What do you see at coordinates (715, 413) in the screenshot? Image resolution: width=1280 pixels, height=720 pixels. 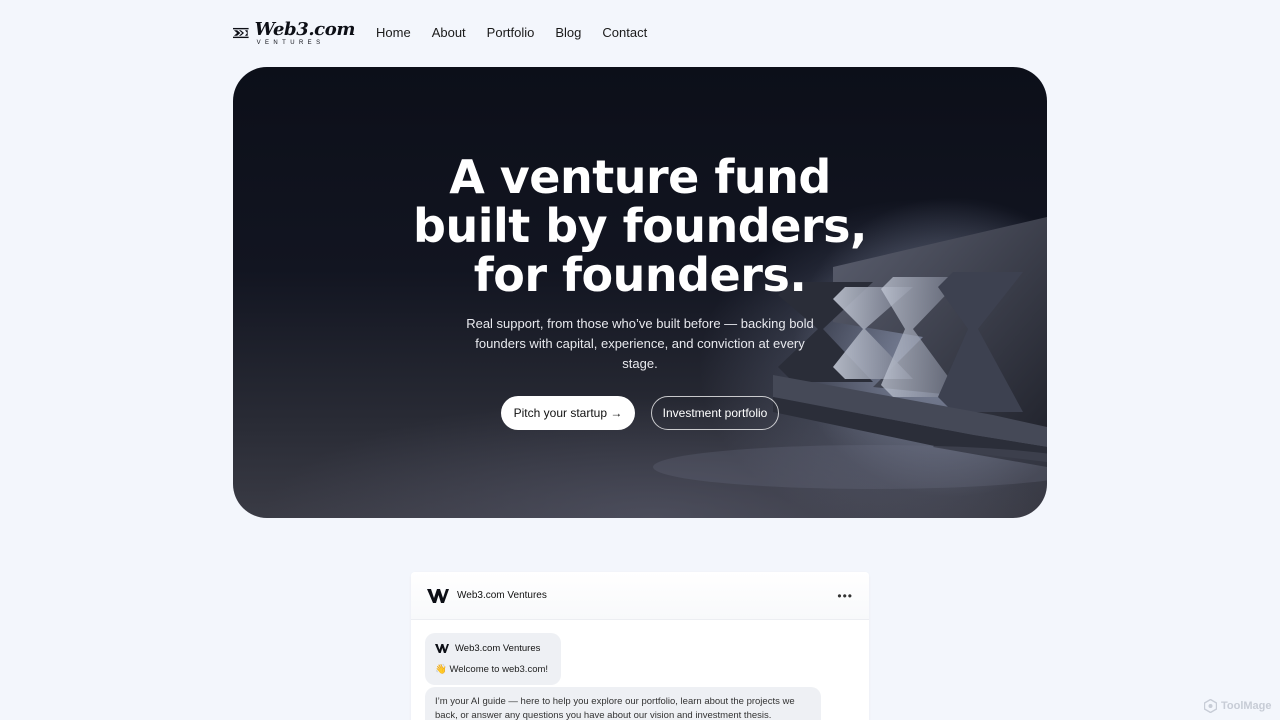 I see `investment-portfolio-button: Investment portfolio` at bounding box center [715, 413].